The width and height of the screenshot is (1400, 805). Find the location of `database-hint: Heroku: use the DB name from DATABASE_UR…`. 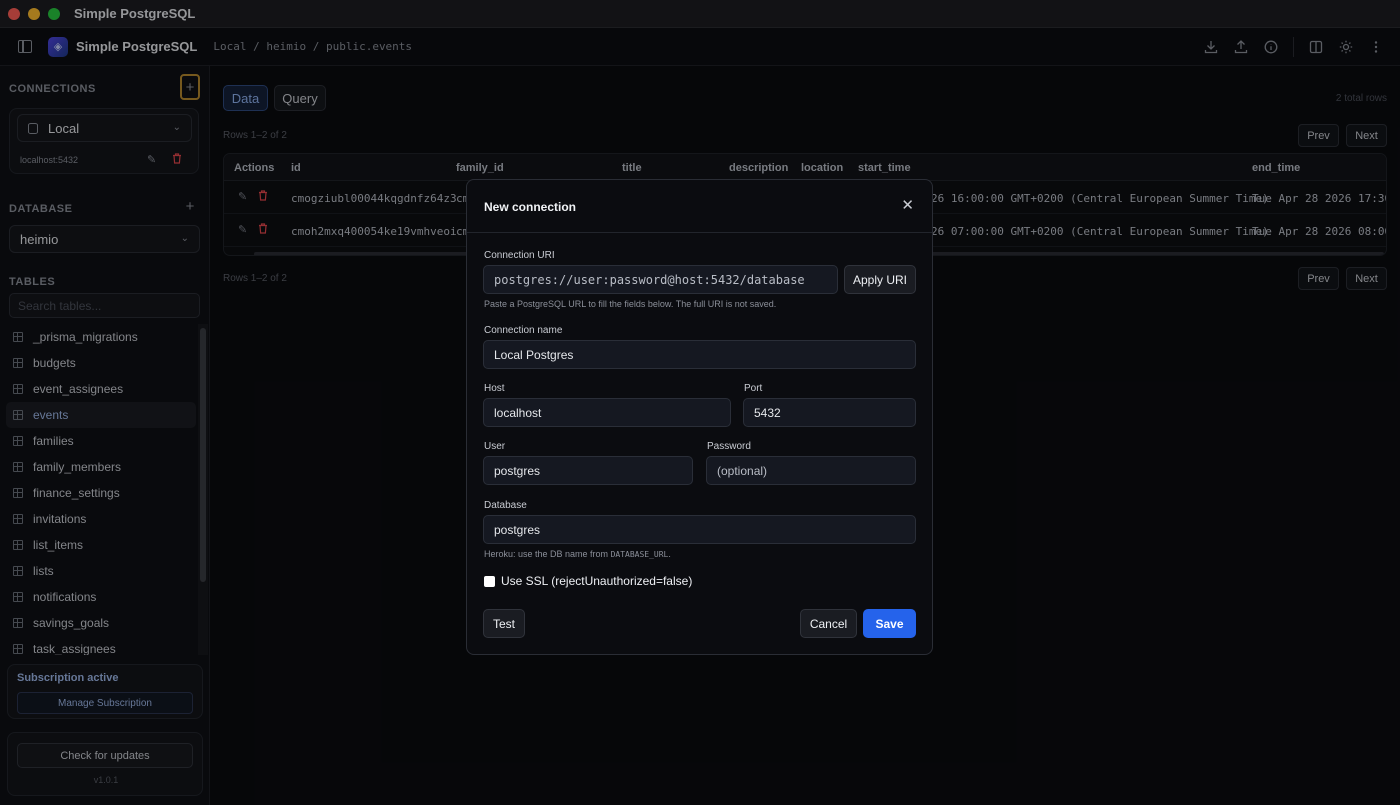

database-hint: Heroku: use the DB name from DATABASE_UR… is located at coordinates (577, 554).